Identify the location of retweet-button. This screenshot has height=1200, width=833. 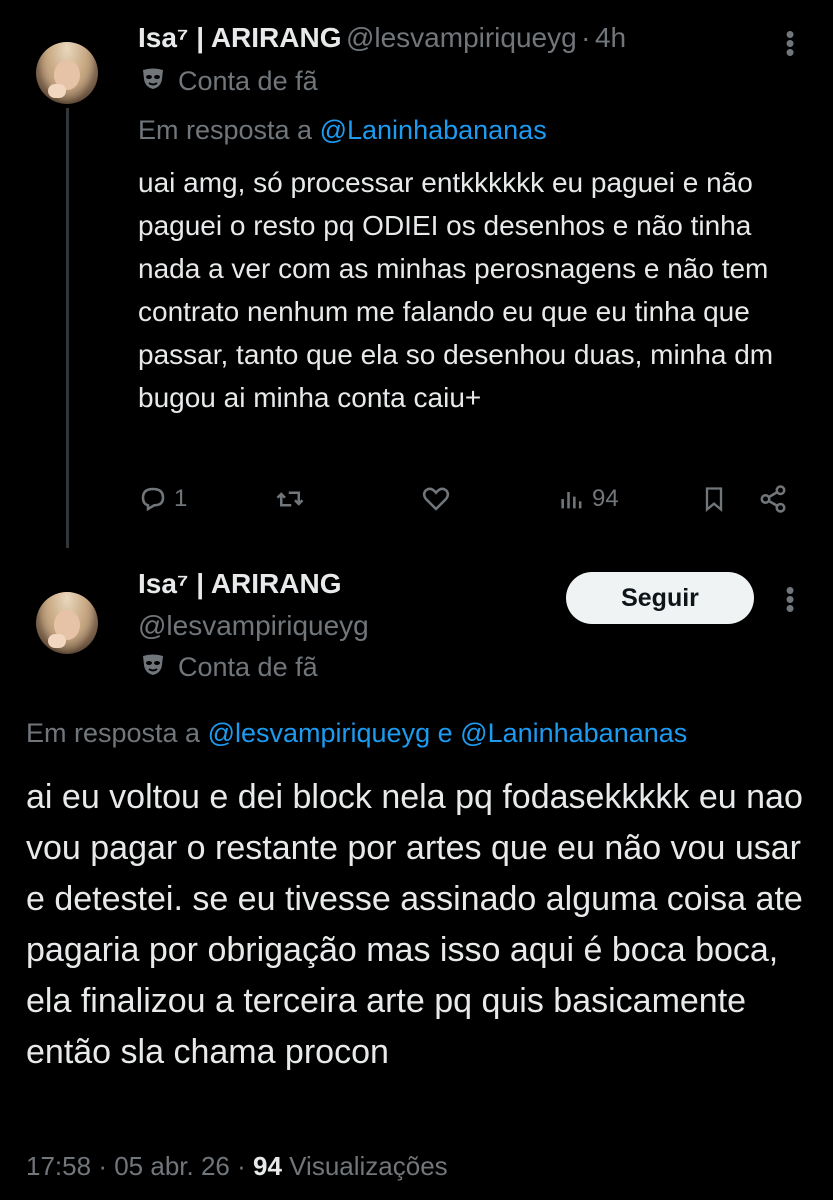
(290, 499).